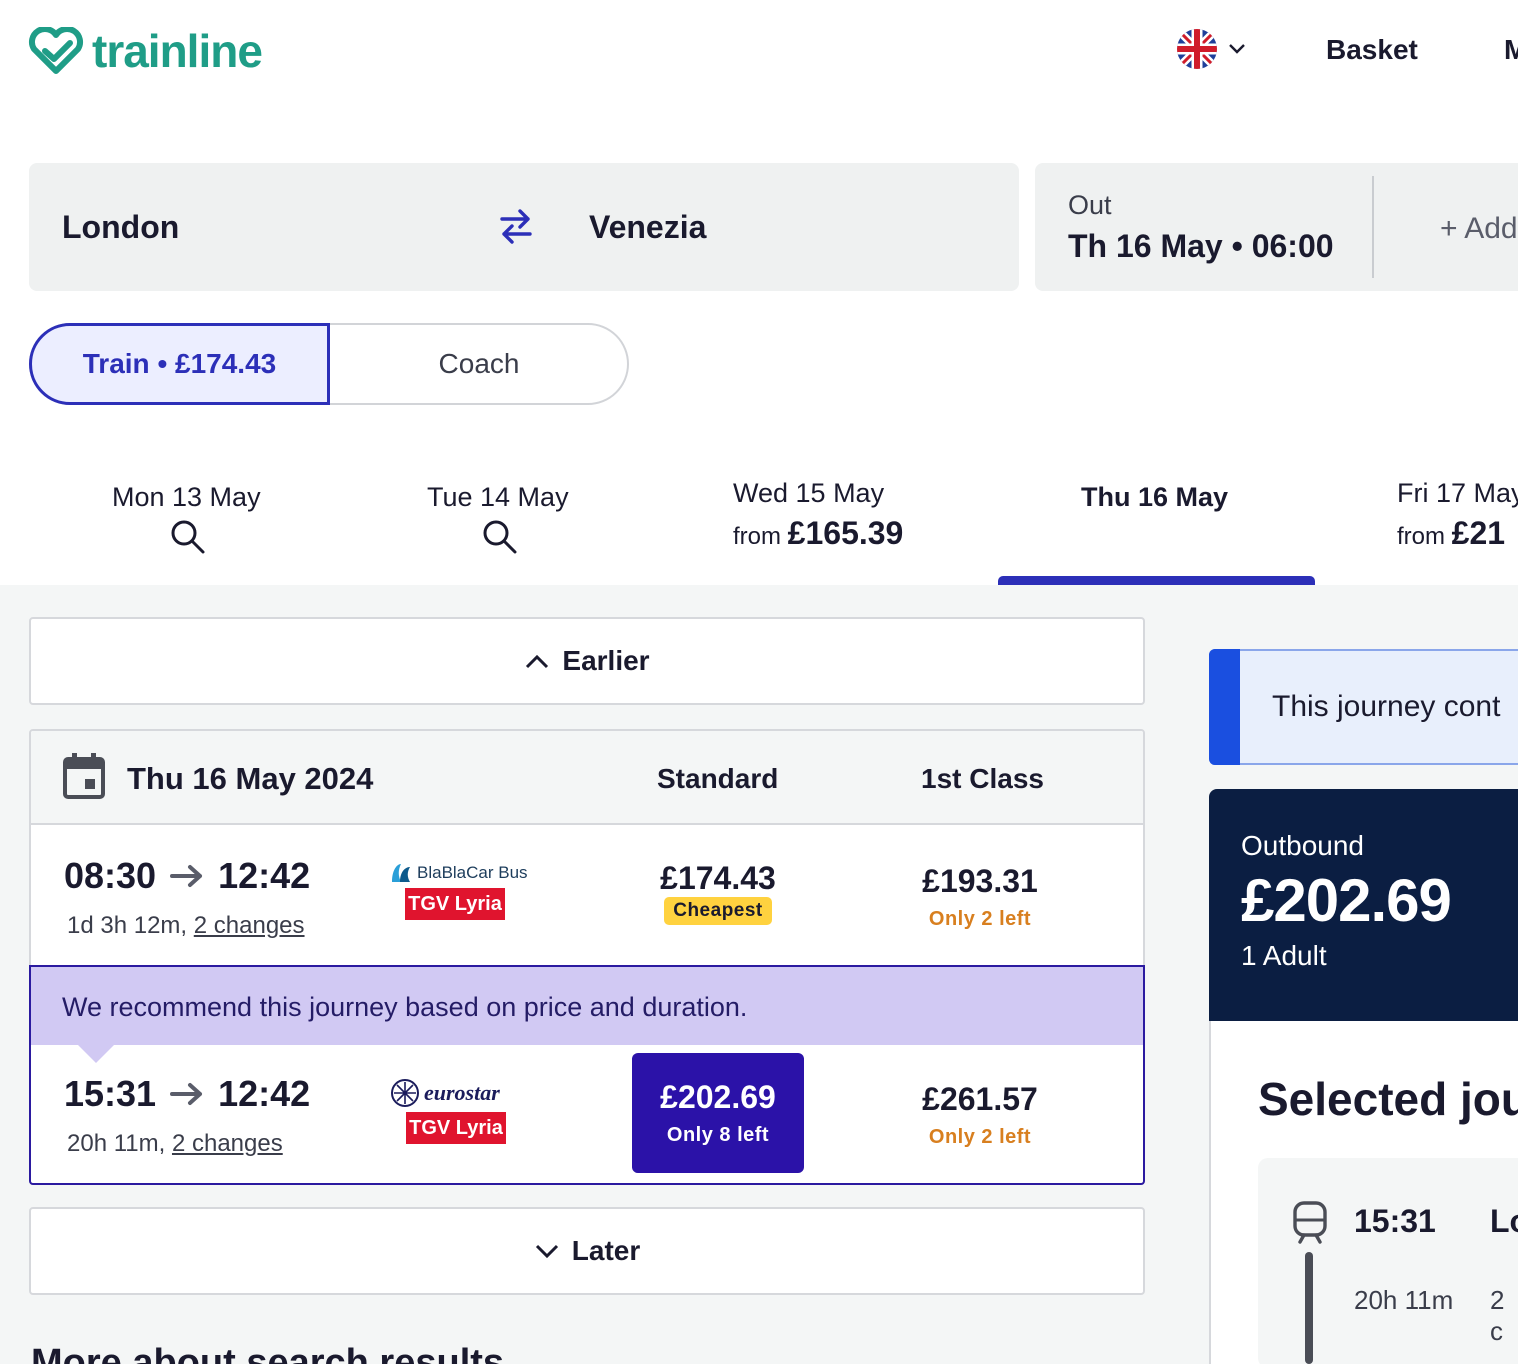 This screenshot has width=1518, height=1364. I want to click on add-return-button: + Add, so click(1479, 229).